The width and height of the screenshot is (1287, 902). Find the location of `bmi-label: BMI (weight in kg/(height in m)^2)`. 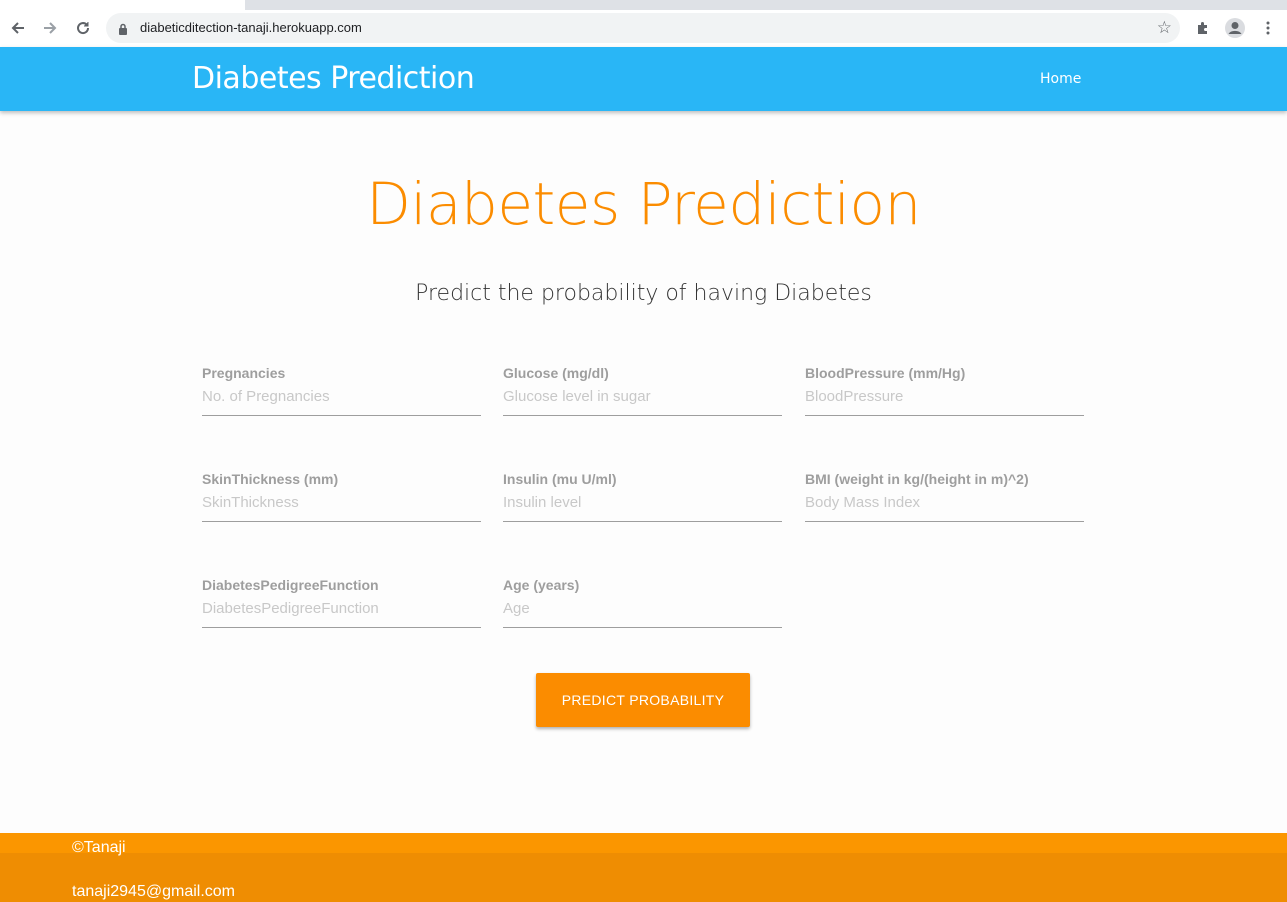

bmi-label: BMI (weight in kg/(height in m)^2) is located at coordinates (917, 479).